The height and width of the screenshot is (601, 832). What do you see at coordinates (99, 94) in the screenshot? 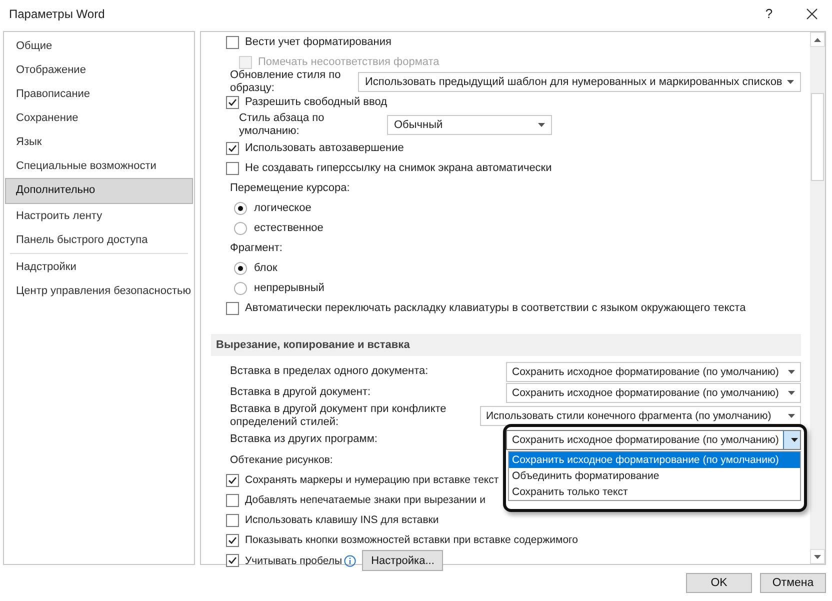
I see `sidebar-item: Правописание` at bounding box center [99, 94].